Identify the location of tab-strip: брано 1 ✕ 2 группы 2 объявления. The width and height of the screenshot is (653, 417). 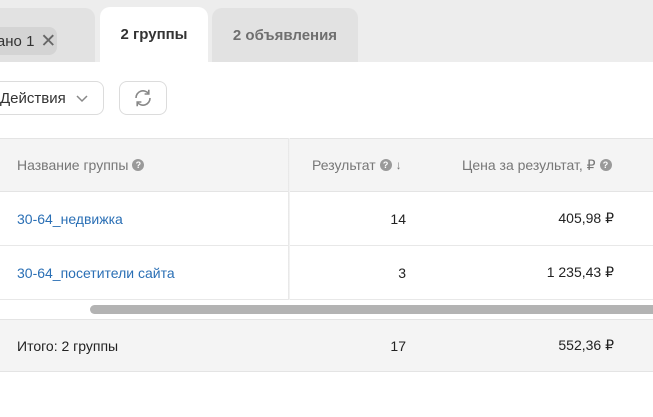
(326, 31).